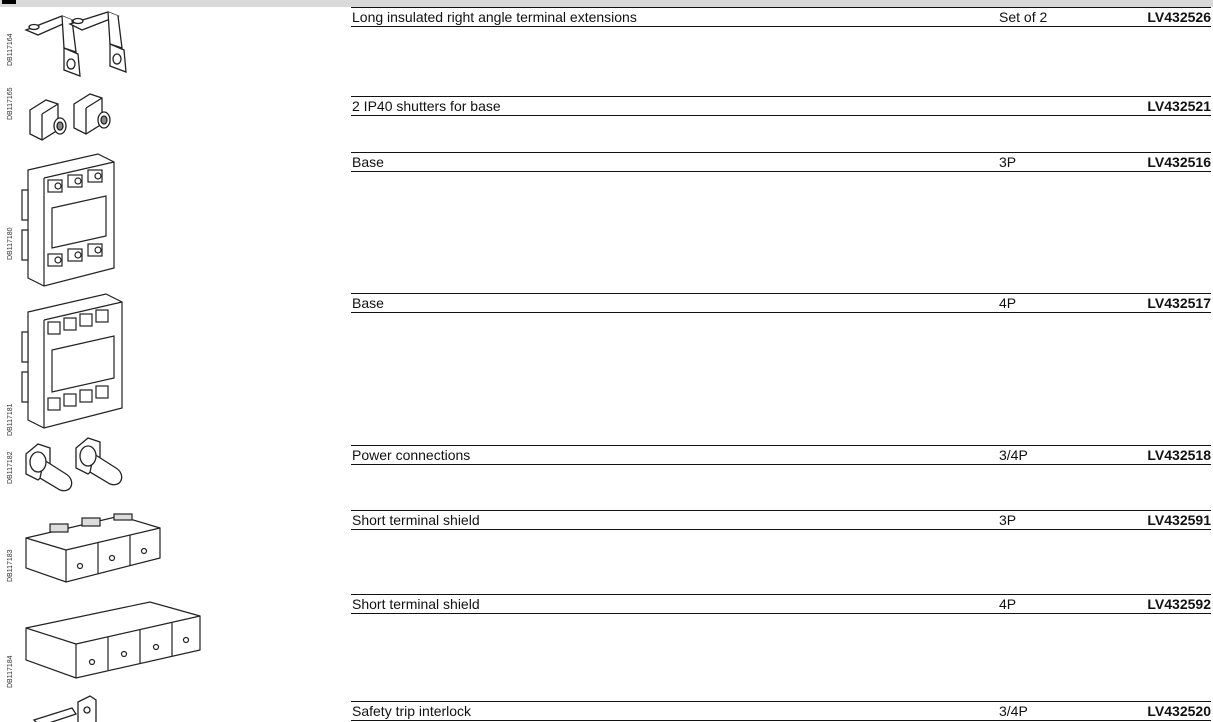 This screenshot has height=722, width=1213. Describe the element at coordinates (781, 303) in the screenshot. I see `catalog-row: Base 4P LV432517` at that location.